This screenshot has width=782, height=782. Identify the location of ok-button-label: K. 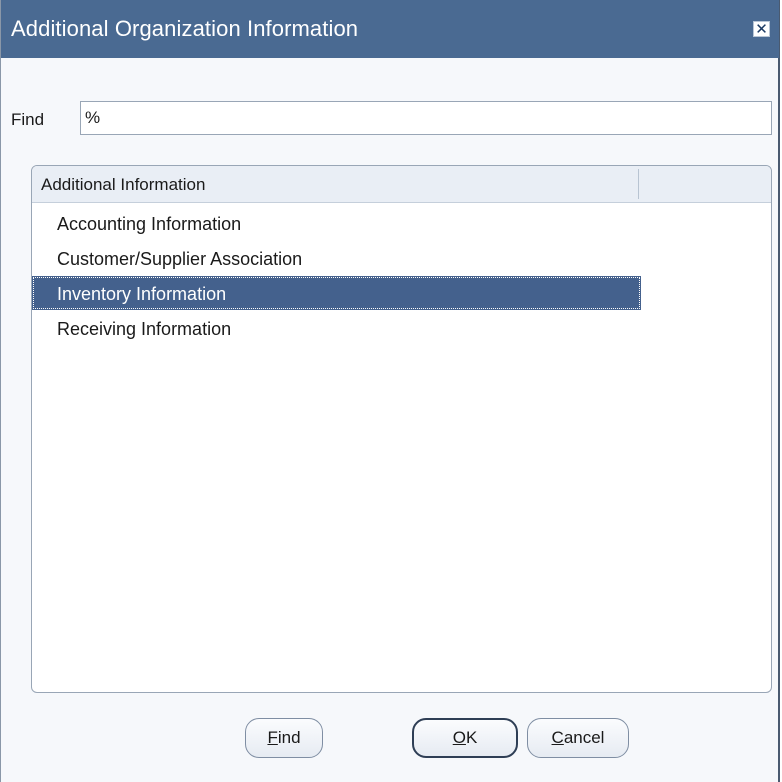
(471, 737).